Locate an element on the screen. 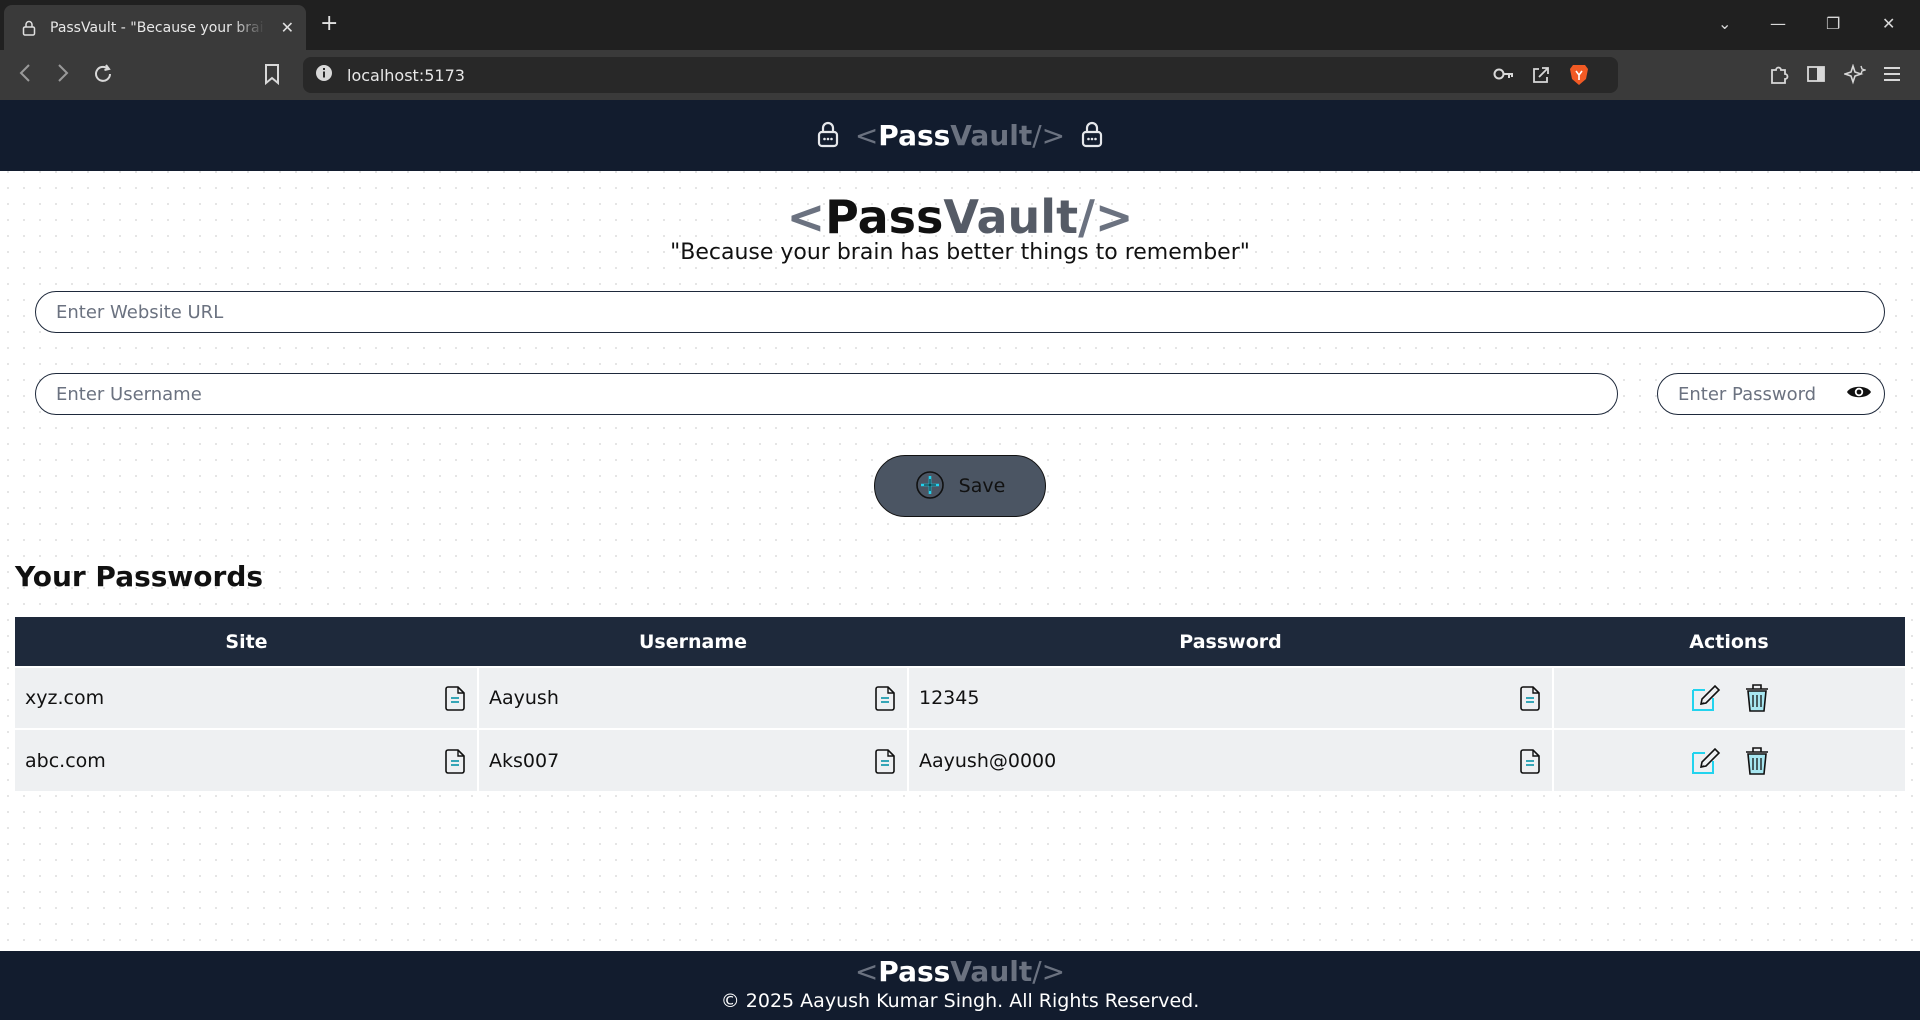 This screenshot has height=1020, width=1920. new-tab-button: + is located at coordinates (329, 24).